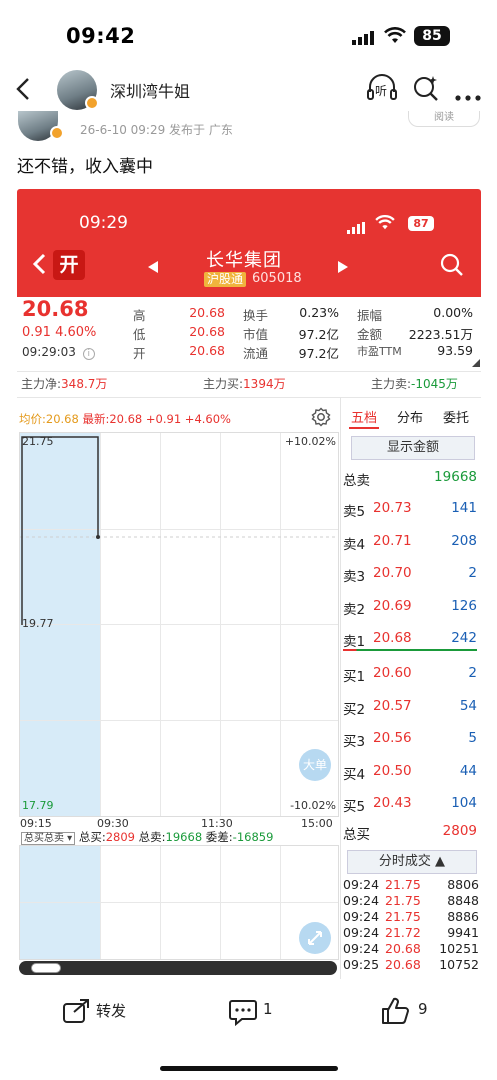  Describe the element at coordinates (249, 371) in the screenshot. I see `divider` at that location.